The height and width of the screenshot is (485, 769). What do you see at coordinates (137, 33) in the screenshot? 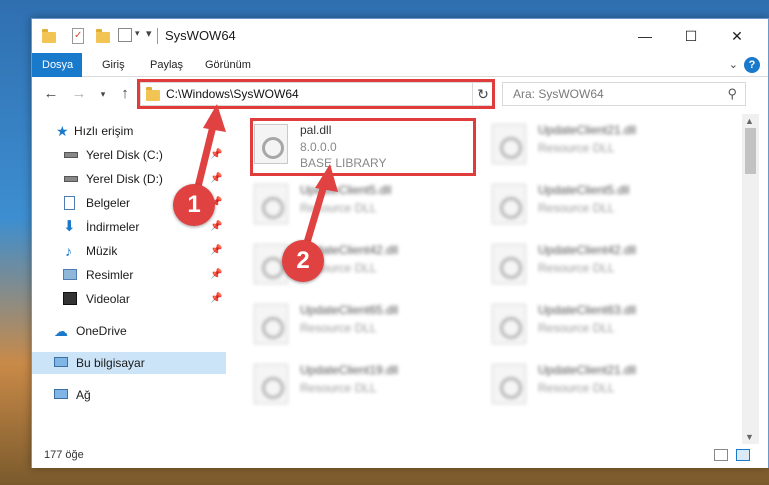
I see `chevron-down-icon: ▾` at bounding box center [137, 33].